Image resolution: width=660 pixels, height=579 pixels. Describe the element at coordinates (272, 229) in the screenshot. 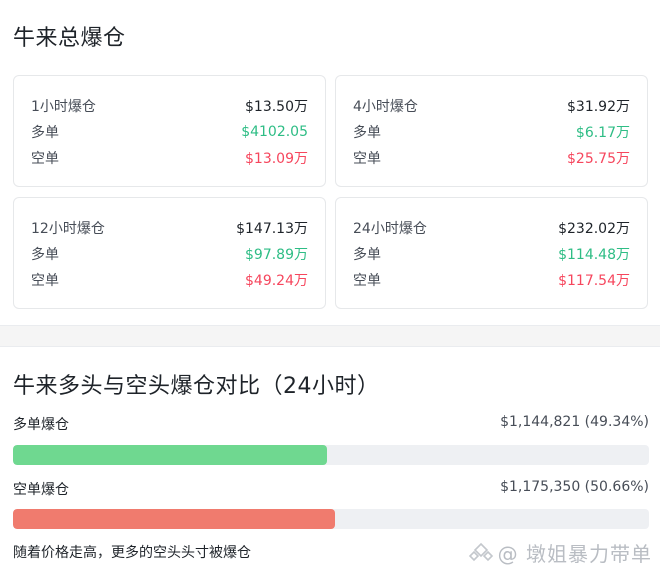

I see `card-total-value: $147.13万` at that location.